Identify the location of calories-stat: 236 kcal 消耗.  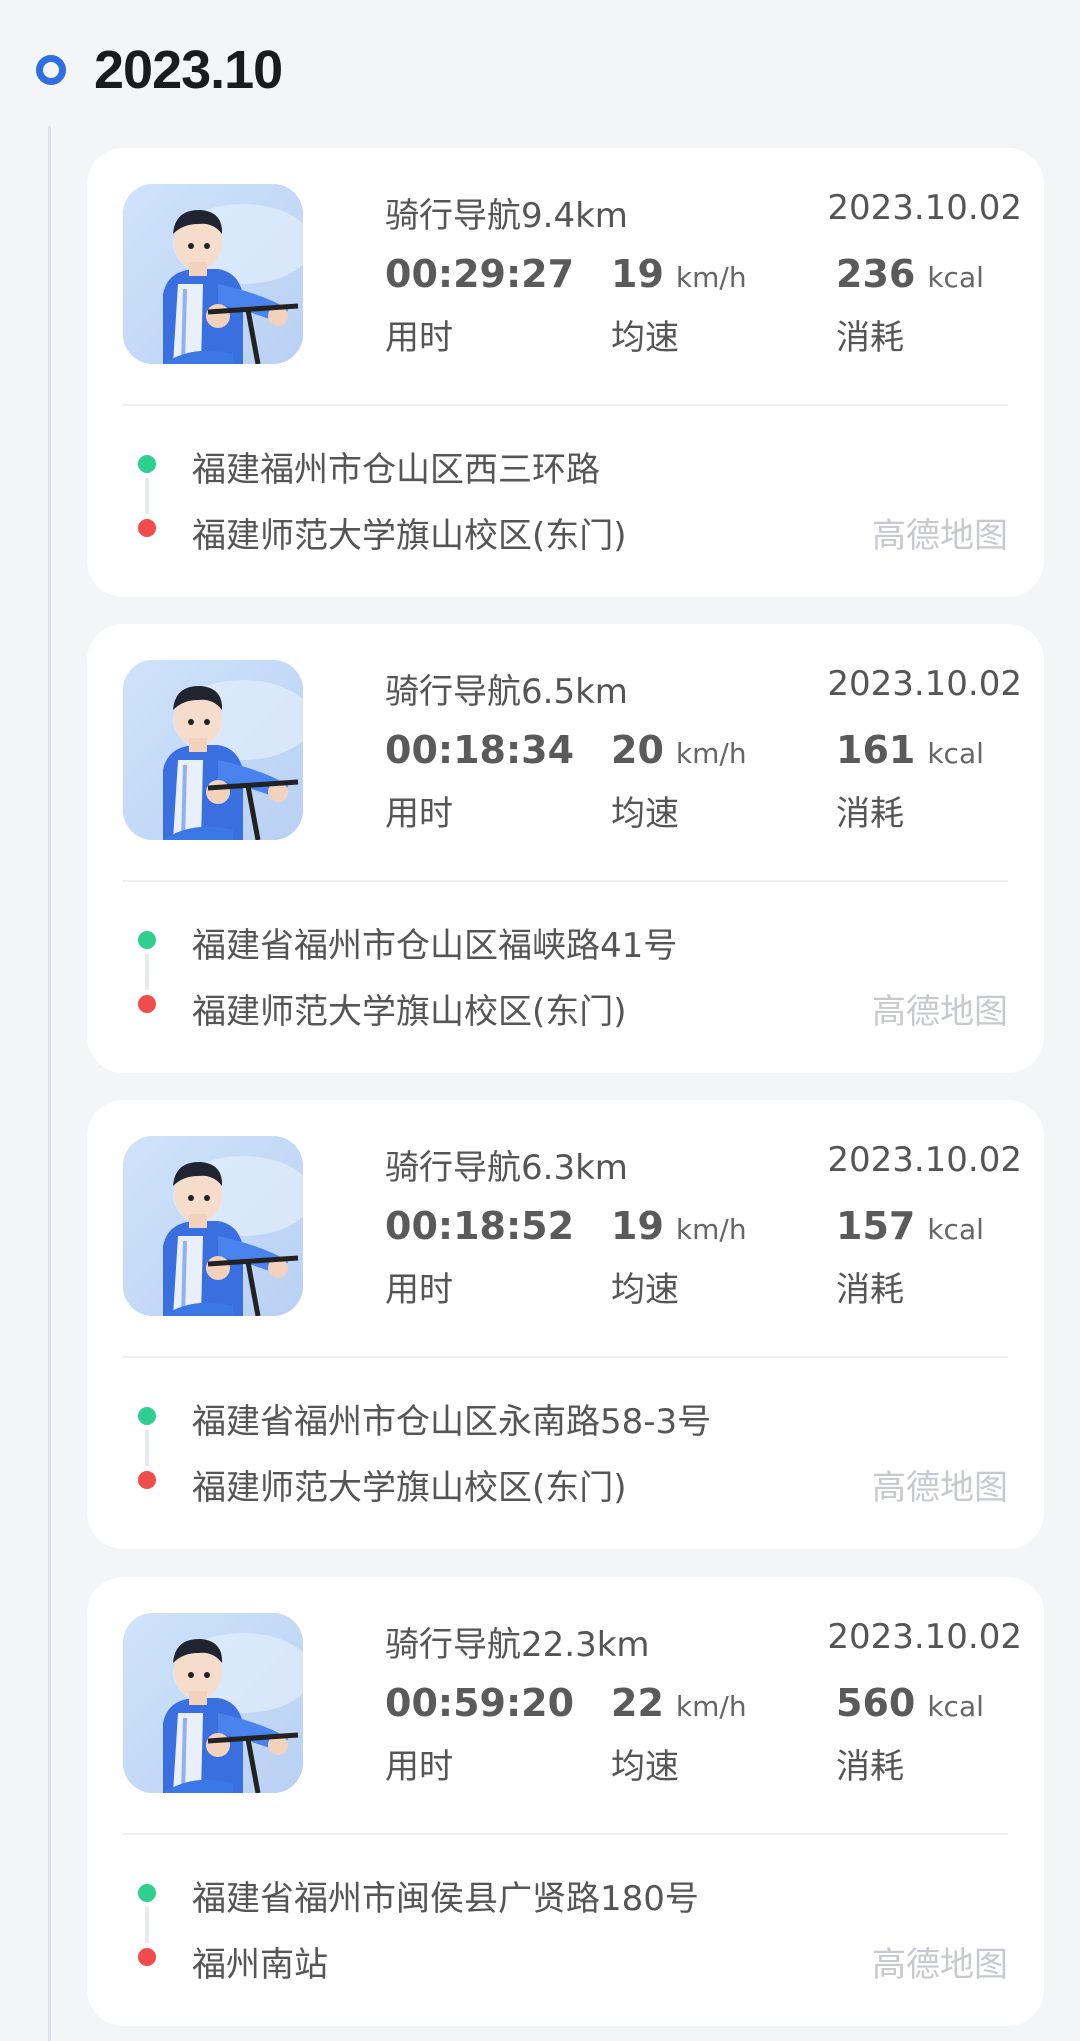
(910, 305).